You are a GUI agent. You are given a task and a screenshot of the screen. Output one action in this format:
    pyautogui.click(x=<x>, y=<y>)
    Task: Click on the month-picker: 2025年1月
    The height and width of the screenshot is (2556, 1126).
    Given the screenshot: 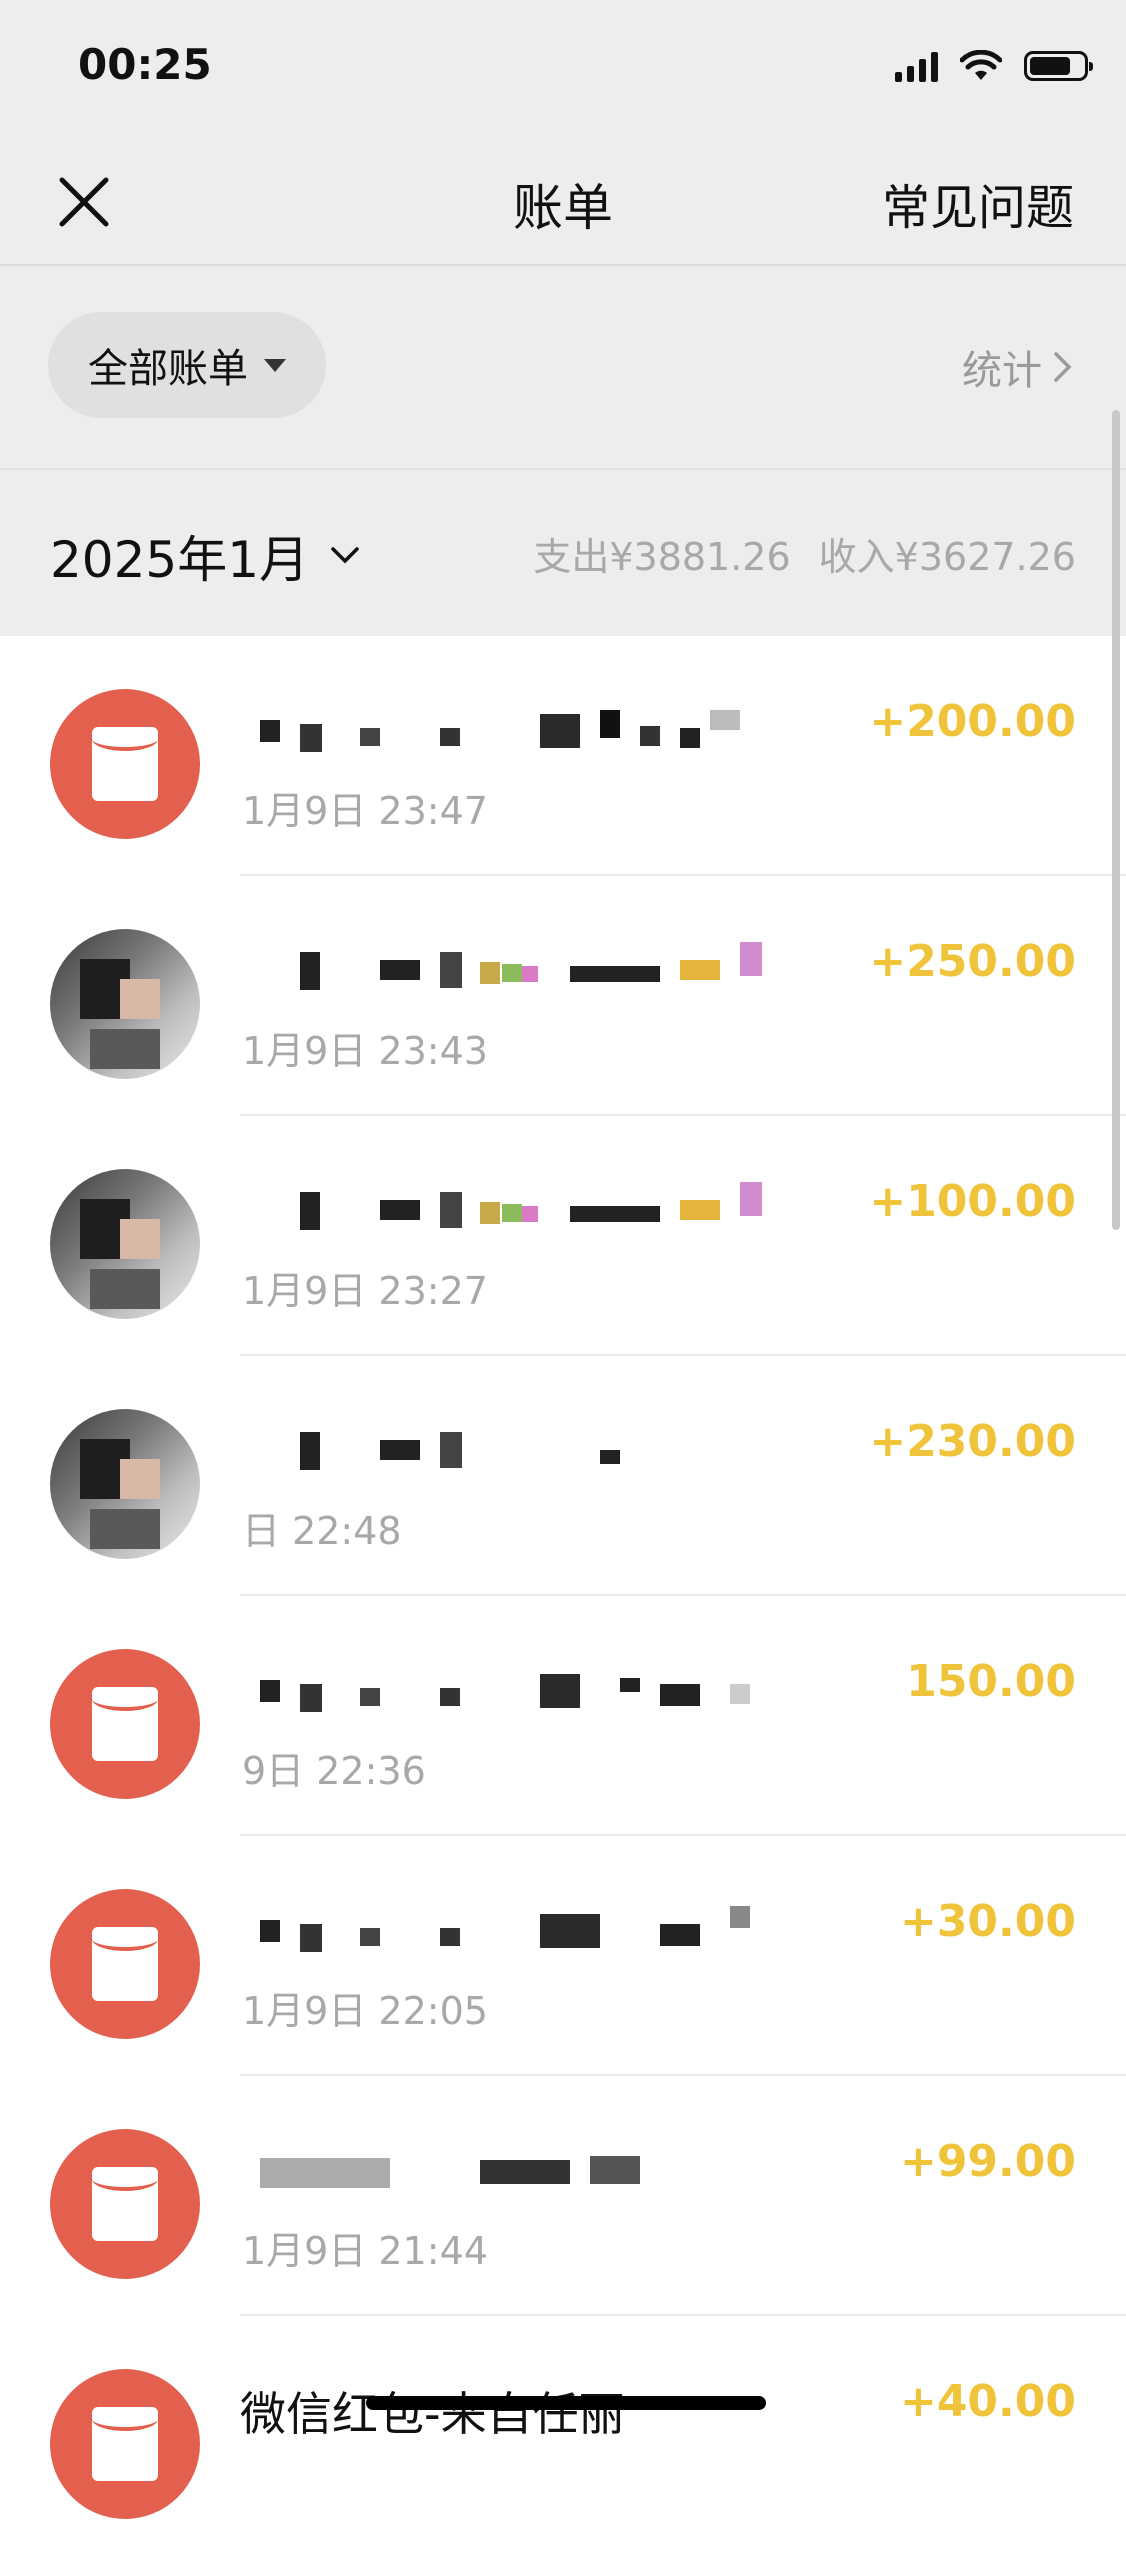 What is the action you would take?
    pyautogui.click(x=205, y=556)
    